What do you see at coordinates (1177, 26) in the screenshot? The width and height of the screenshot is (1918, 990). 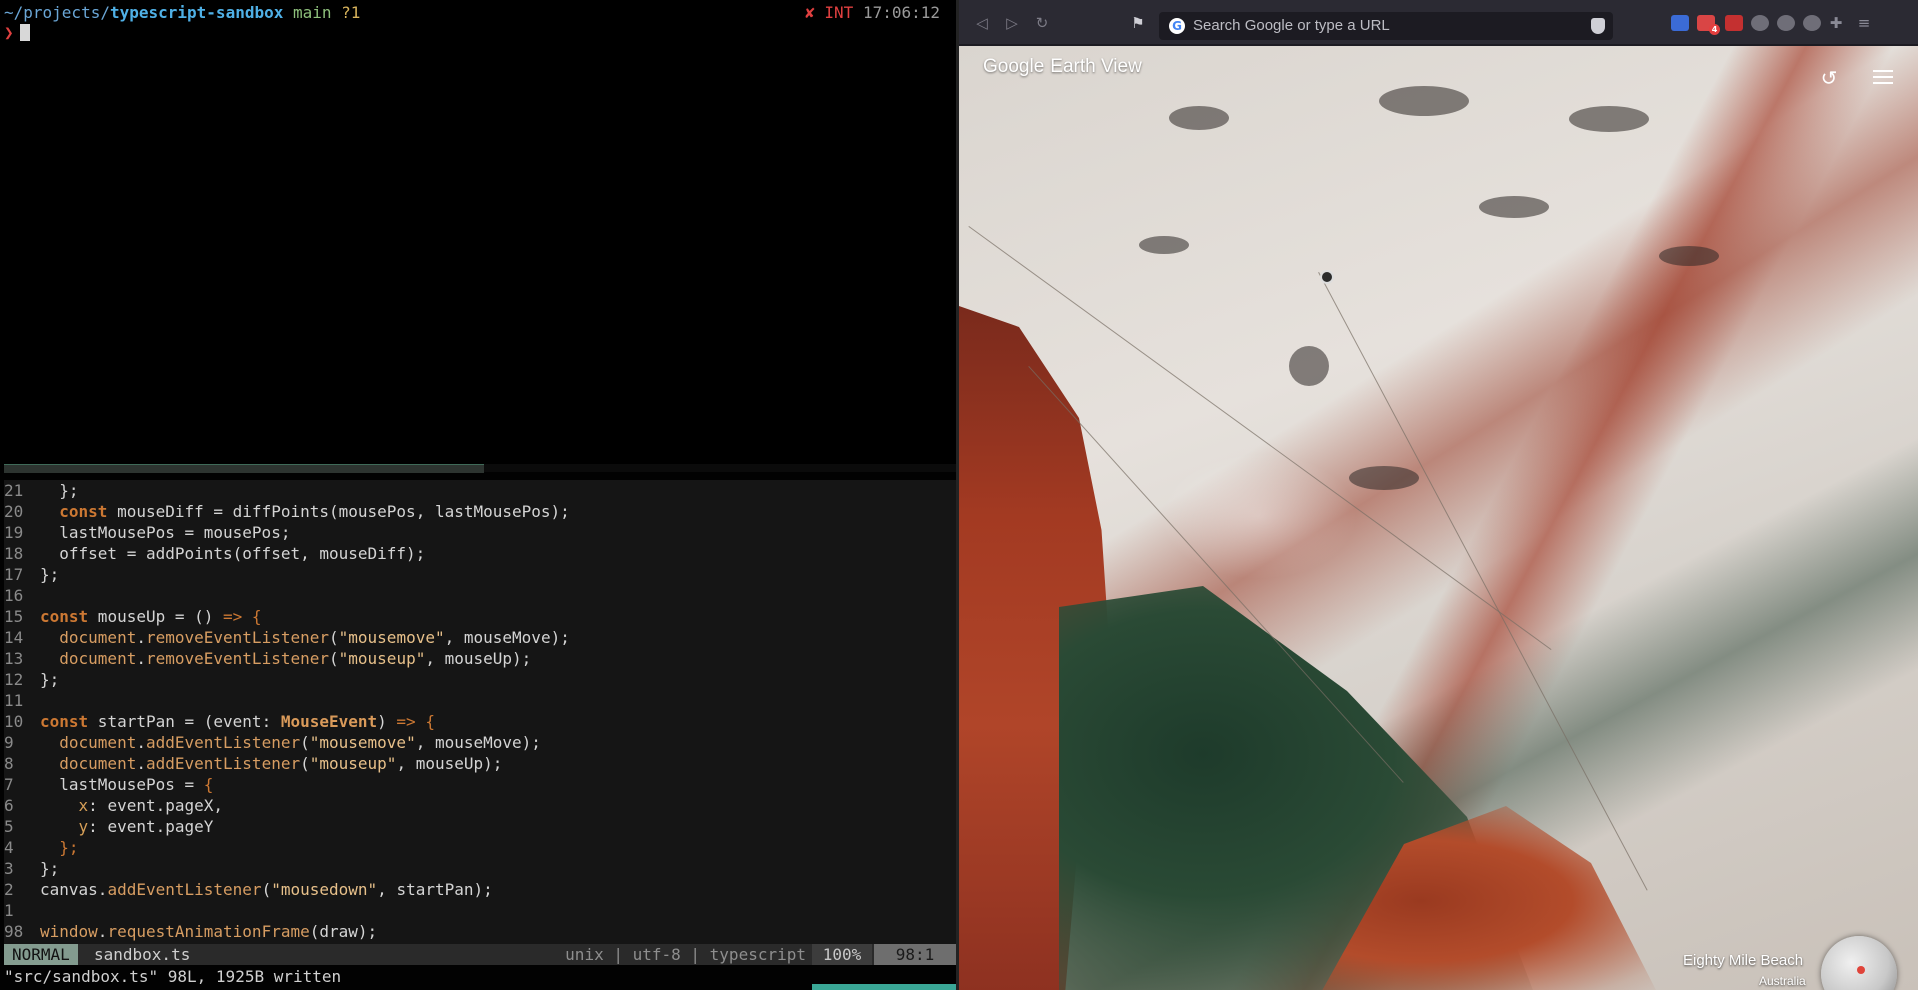 I see `google-g-icon: G` at bounding box center [1177, 26].